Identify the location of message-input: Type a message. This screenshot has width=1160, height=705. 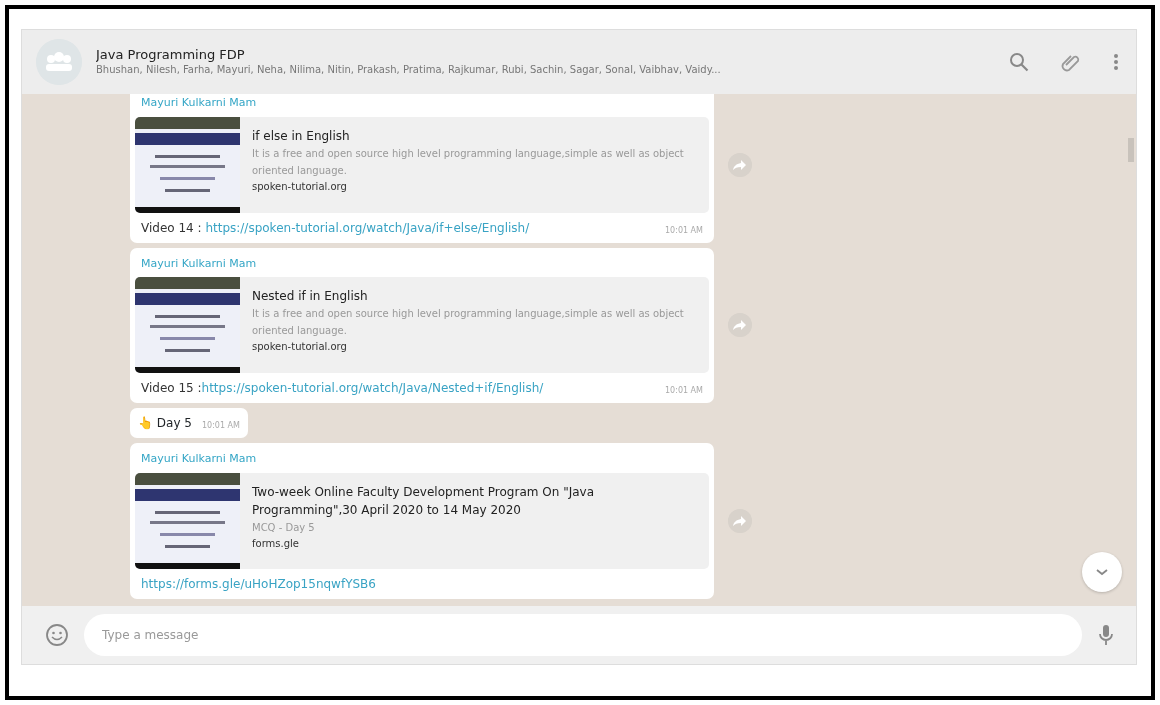
(583, 635).